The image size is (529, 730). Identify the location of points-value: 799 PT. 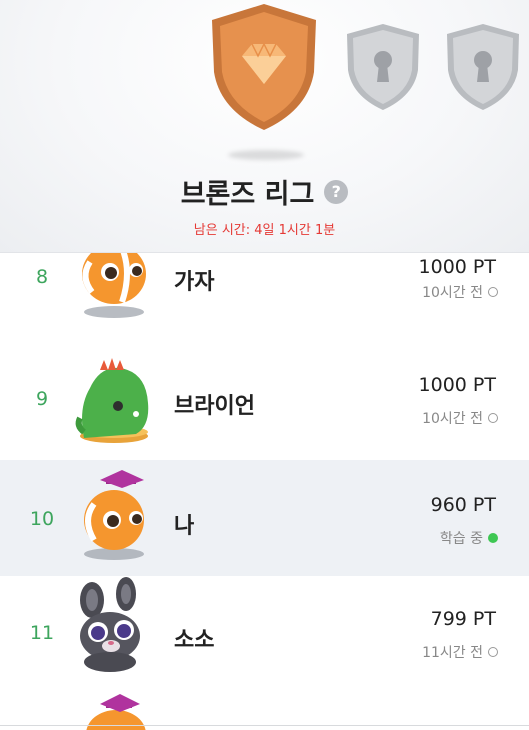
(463, 619).